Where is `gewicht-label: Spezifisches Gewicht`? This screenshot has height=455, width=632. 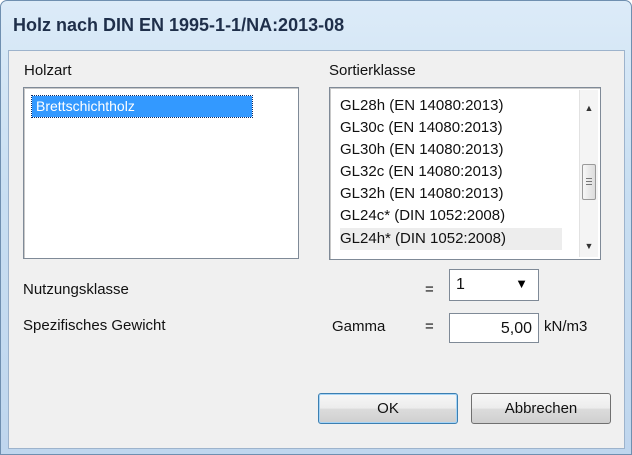
gewicht-label: Spezifisches Gewicht is located at coordinates (94, 325).